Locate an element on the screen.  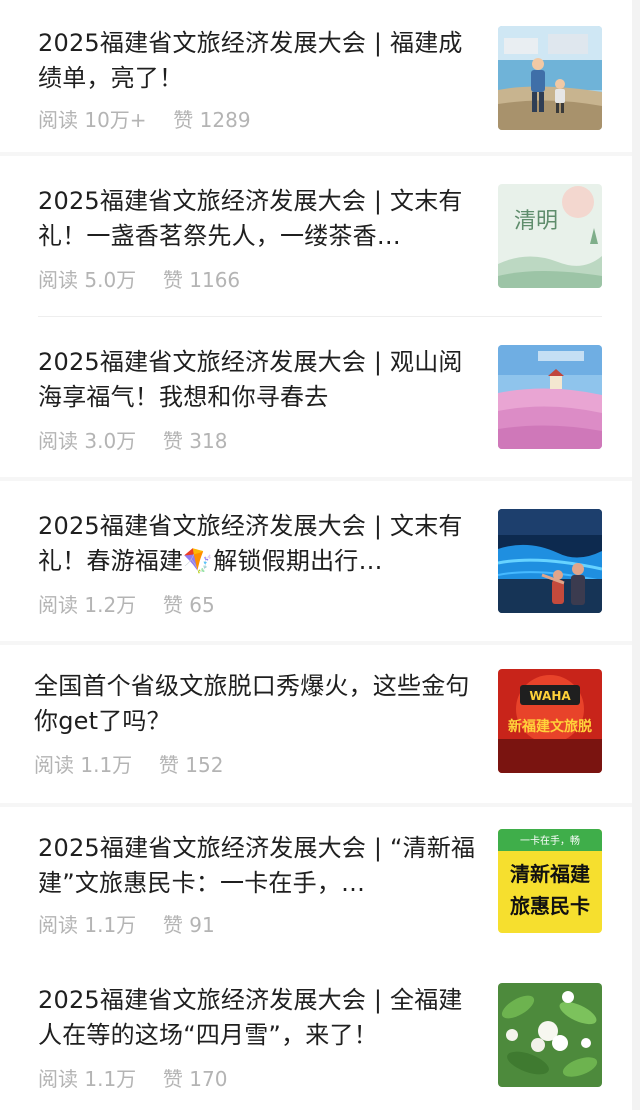
benefit-card-poster-image: 一卡在手，畅 清新福建 旅惠民卡 is located at coordinates (550, 881).